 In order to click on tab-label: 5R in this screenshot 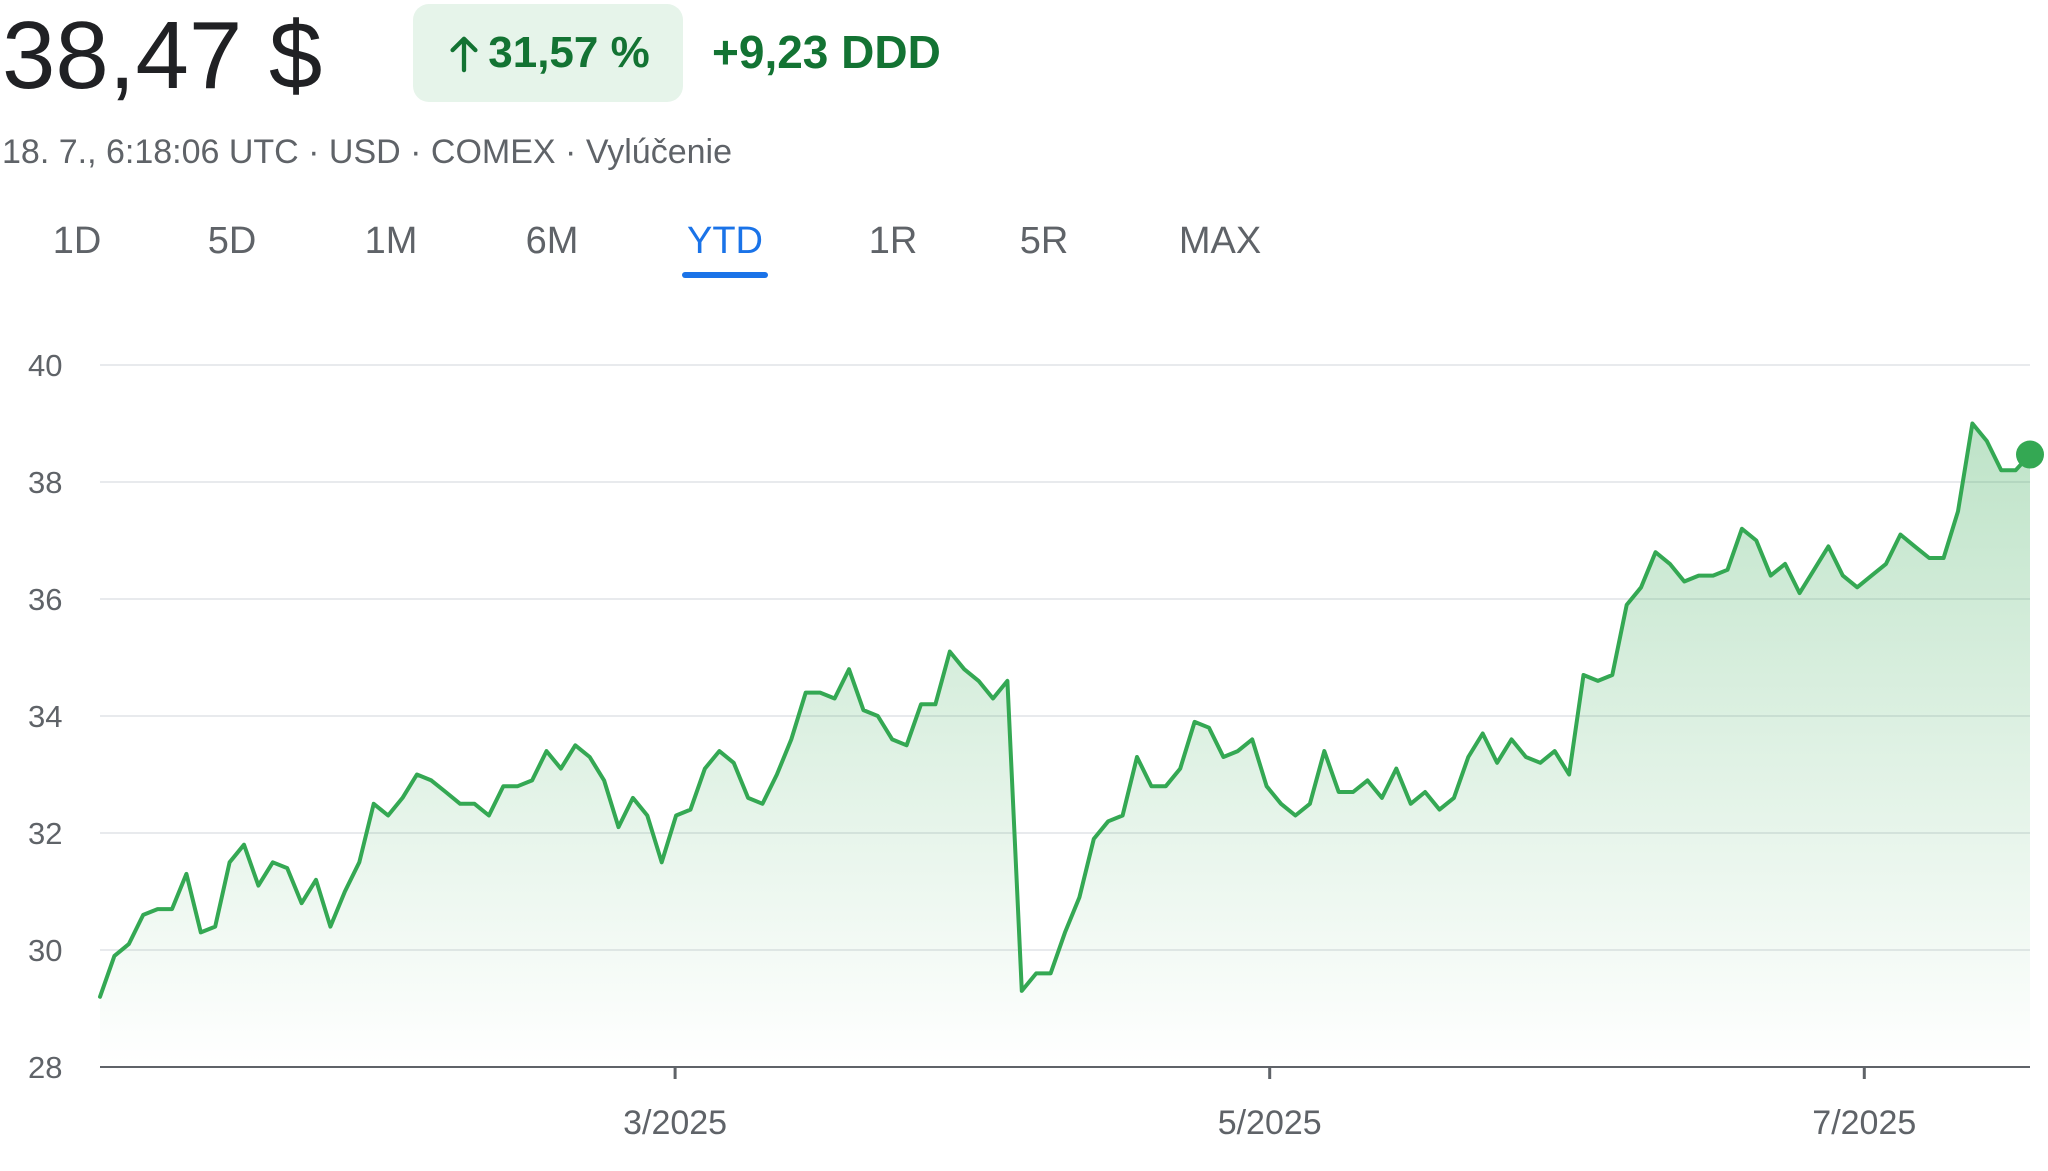, I will do `click(1044, 241)`.